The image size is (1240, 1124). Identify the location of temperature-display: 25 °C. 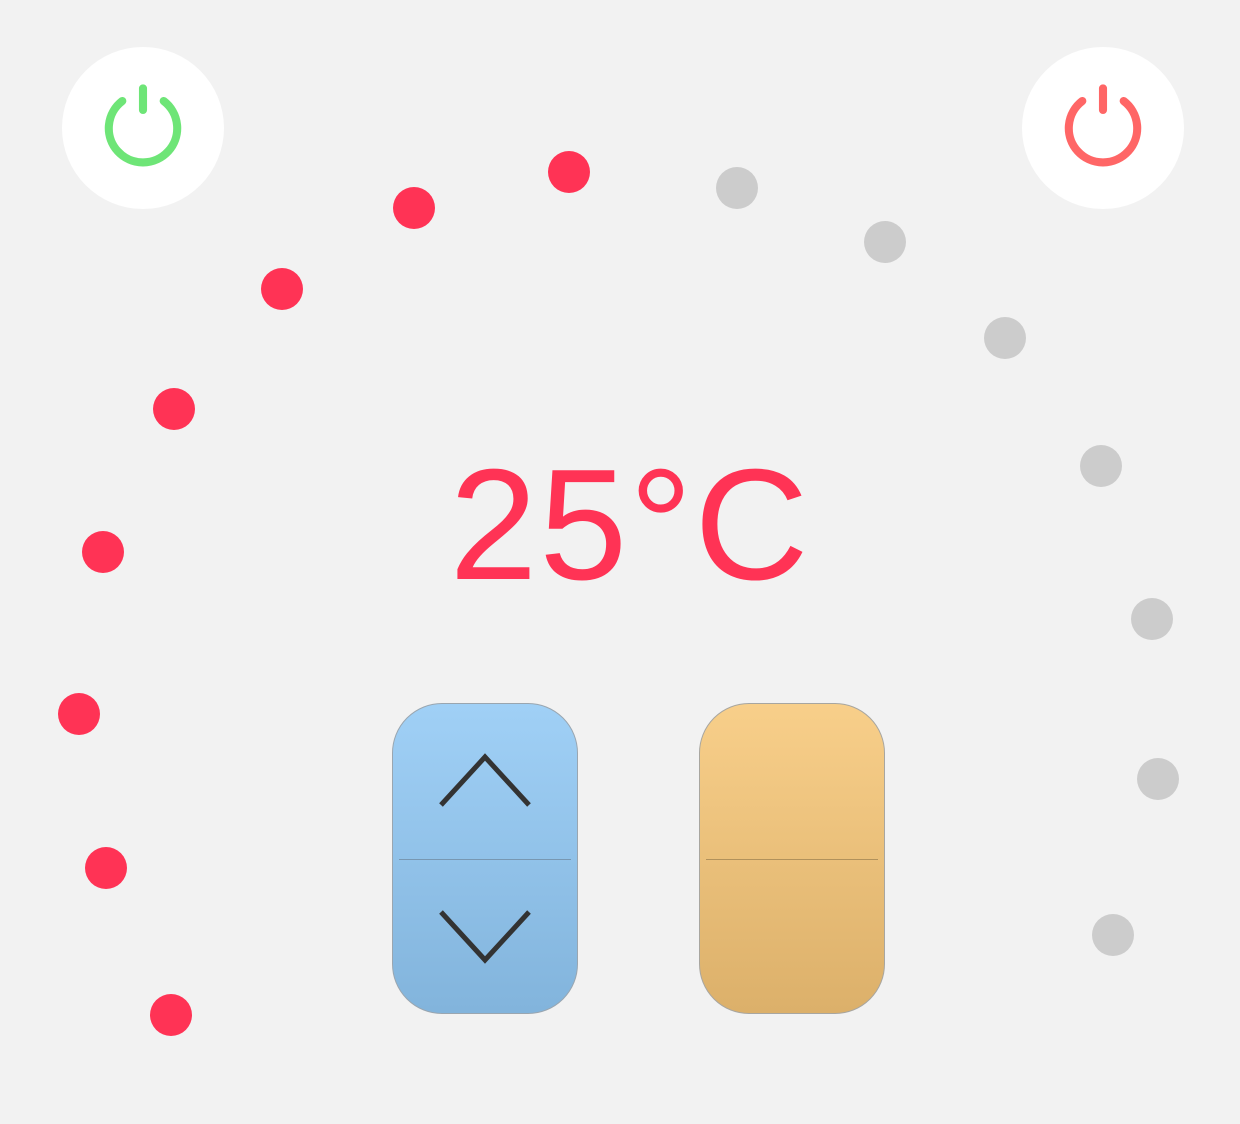
(630, 525).